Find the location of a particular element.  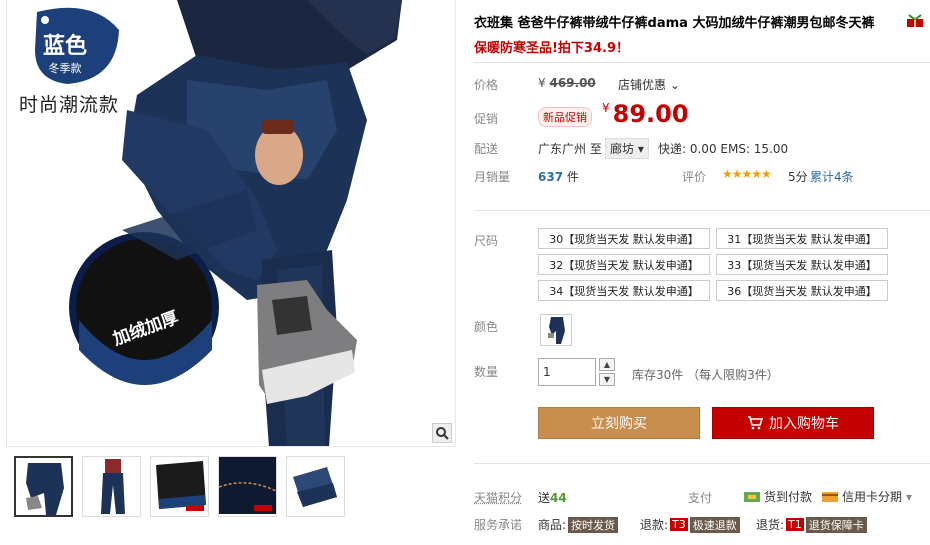

add-to-cart-button: 加入购物车 is located at coordinates (793, 423).